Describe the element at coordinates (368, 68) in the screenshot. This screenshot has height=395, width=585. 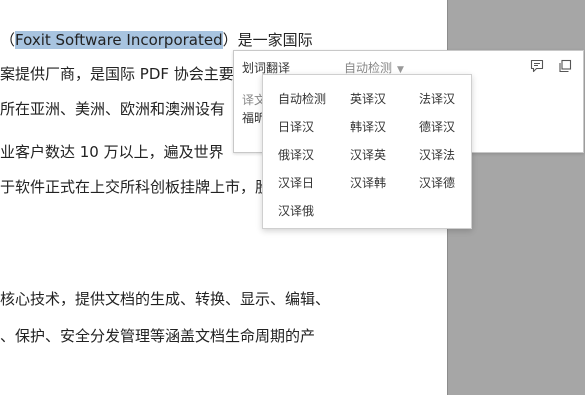
I see `language-select-value: 自动检测` at that location.